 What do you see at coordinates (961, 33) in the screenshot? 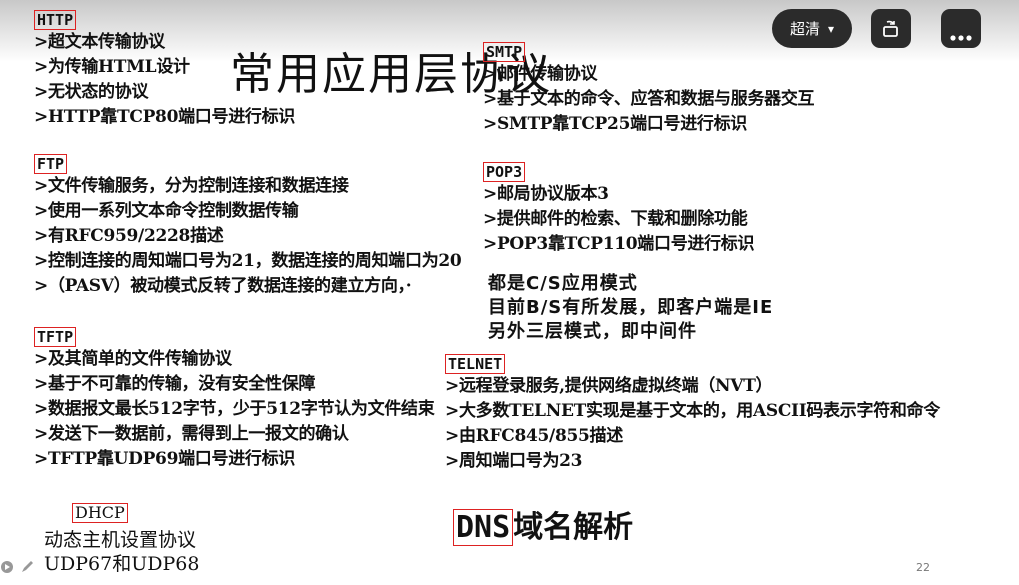
I see `more-icon` at bounding box center [961, 33].